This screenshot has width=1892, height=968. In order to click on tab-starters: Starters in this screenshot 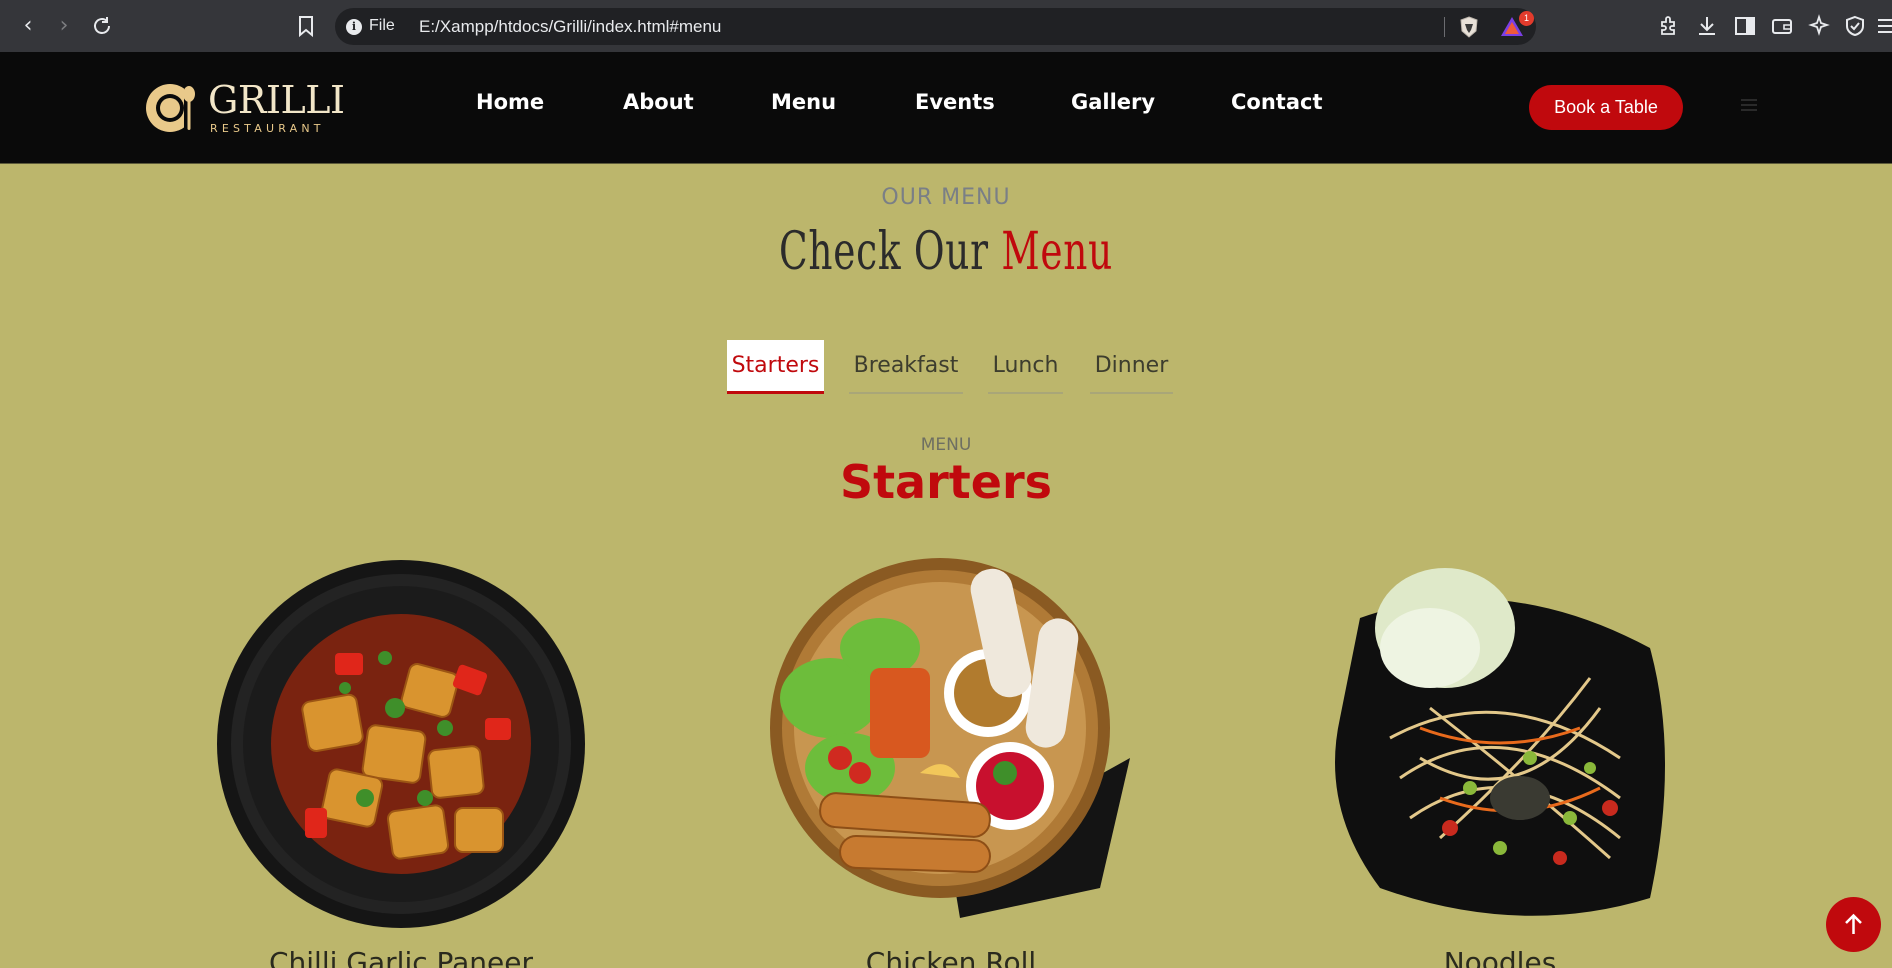, I will do `click(775, 367)`.